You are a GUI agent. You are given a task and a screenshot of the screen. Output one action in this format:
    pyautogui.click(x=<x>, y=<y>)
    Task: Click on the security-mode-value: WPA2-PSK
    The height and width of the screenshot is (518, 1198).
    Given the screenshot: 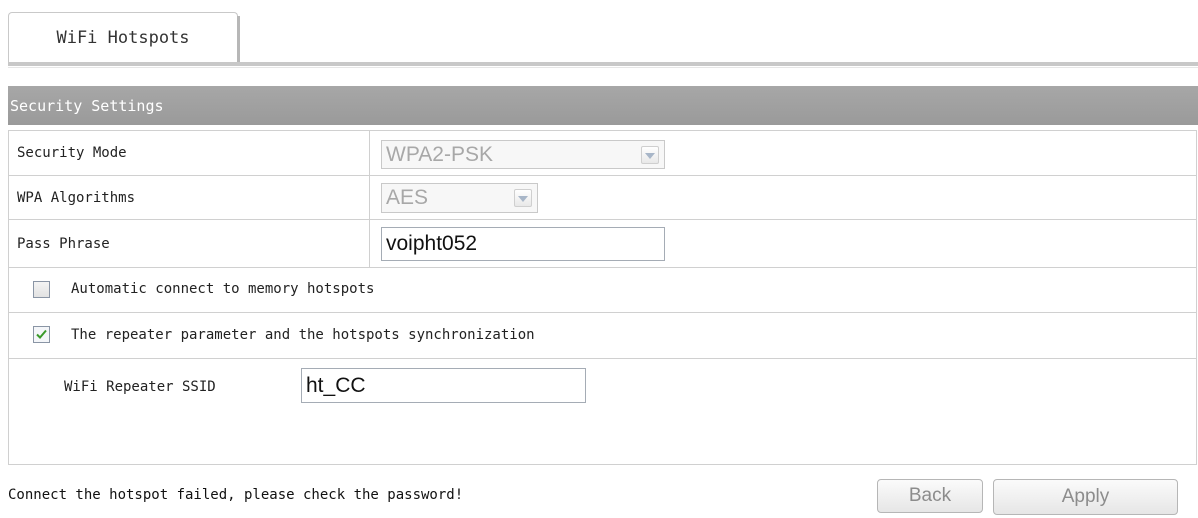 What is the action you would take?
    pyautogui.click(x=439, y=154)
    